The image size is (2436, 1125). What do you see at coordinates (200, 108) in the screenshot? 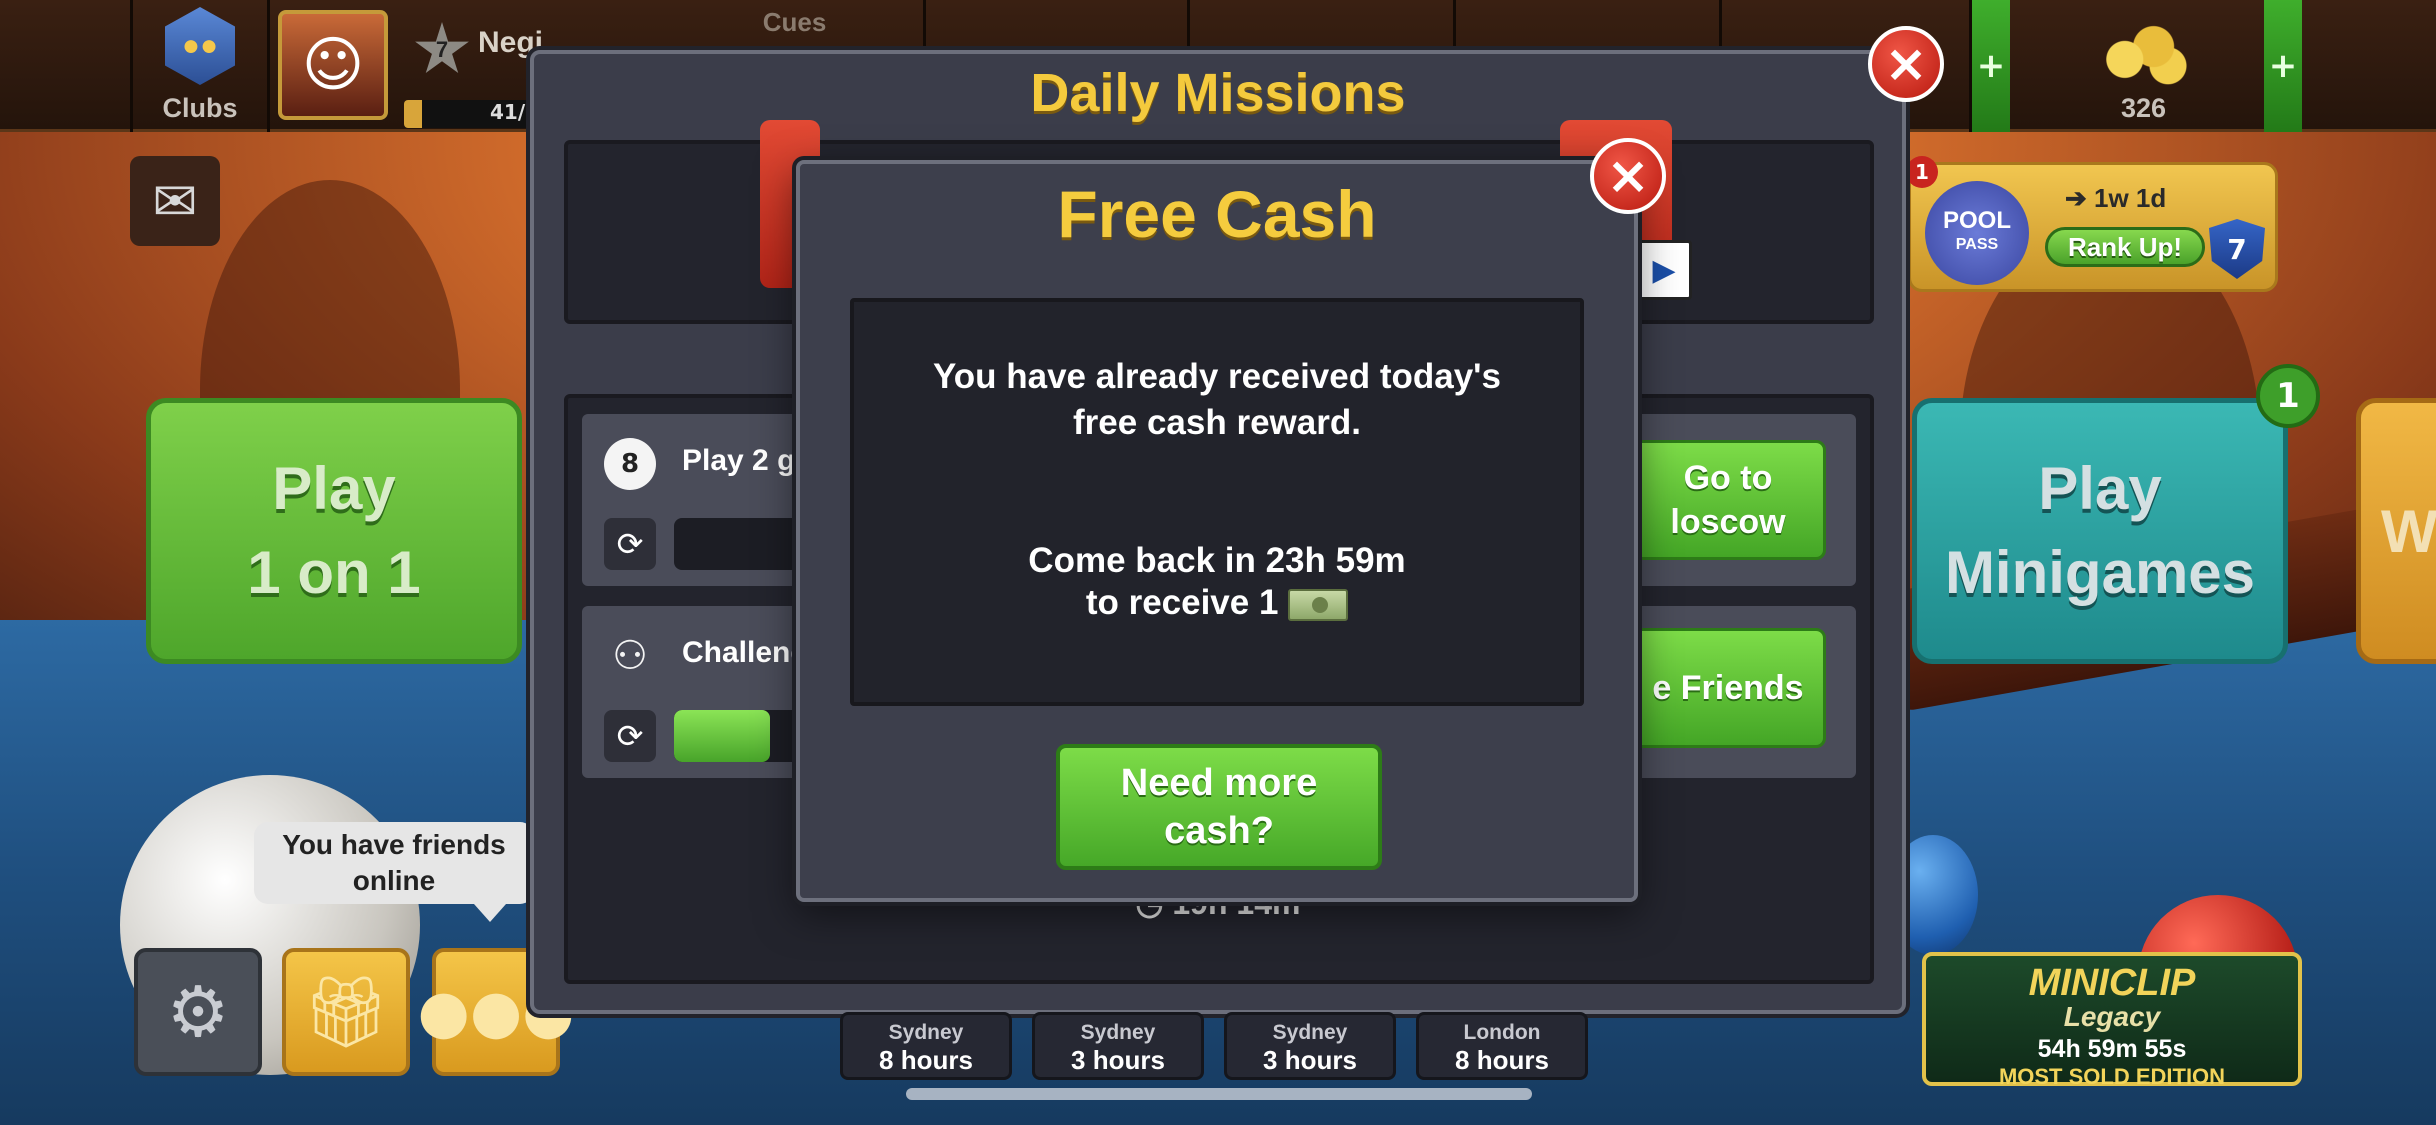
I see `clubs-label: Clubs` at bounding box center [200, 108].